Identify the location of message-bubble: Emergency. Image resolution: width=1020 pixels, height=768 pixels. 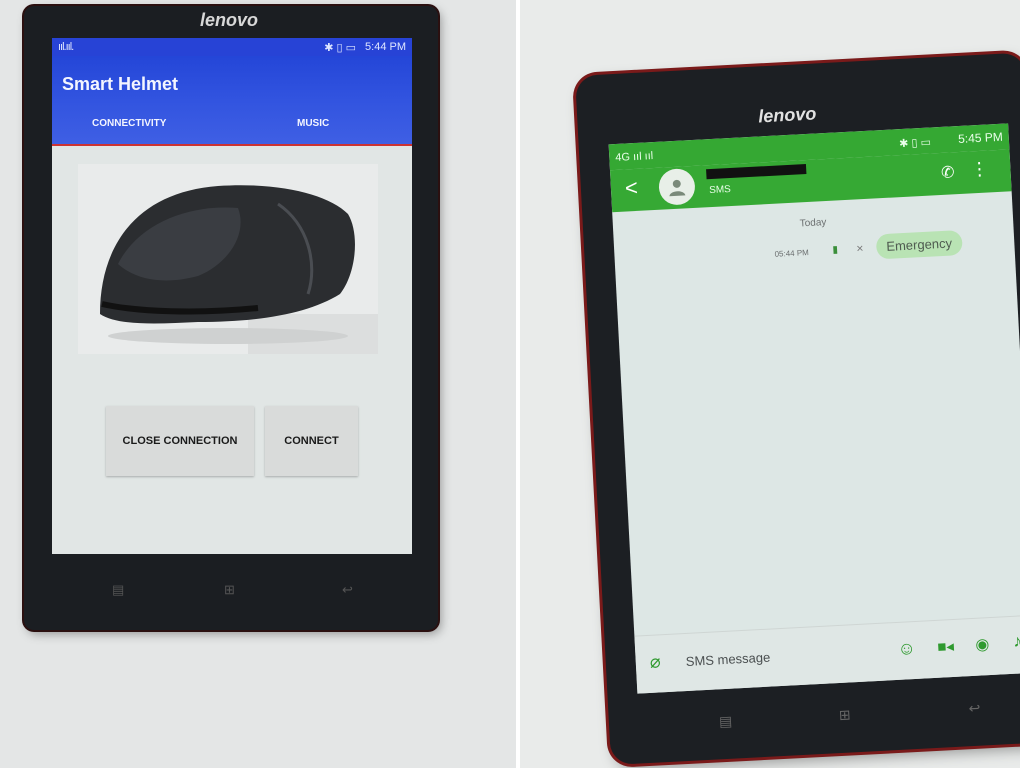
(919, 244).